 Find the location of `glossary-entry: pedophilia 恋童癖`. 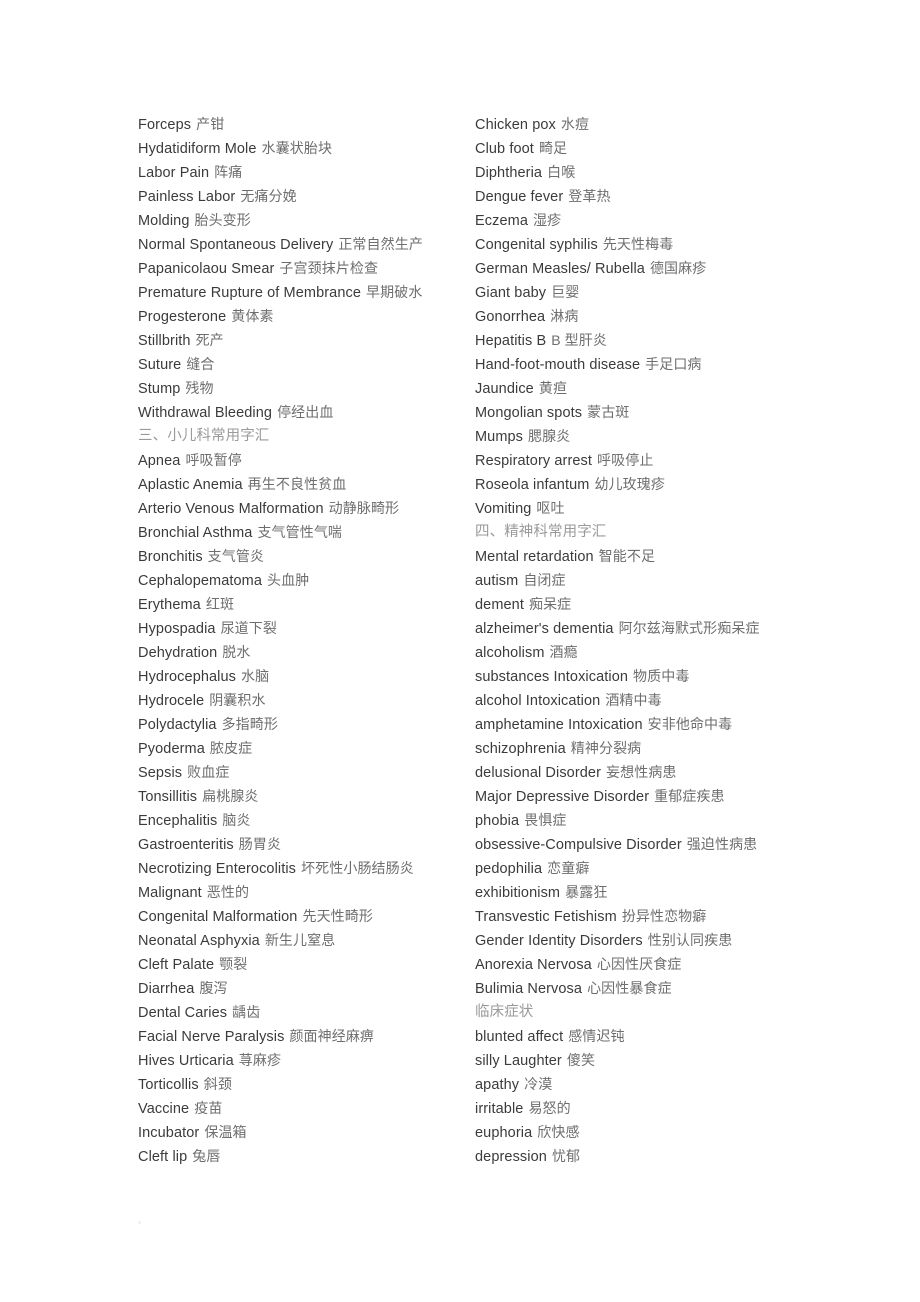

glossary-entry: pedophilia 恋童癖 is located at coordinates (645, 868).